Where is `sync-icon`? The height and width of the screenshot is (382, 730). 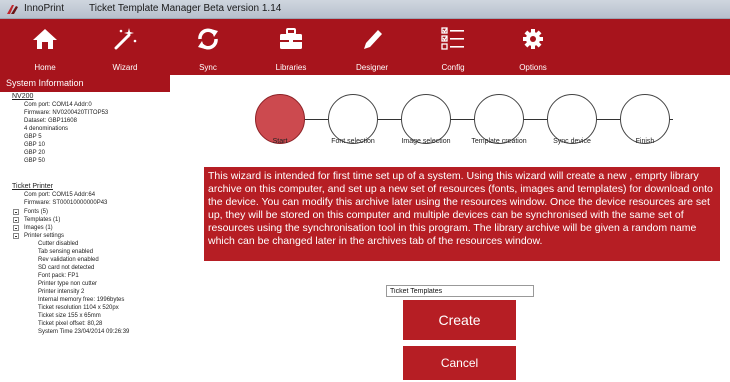
sync-icon is located at coordinates (208, 39).